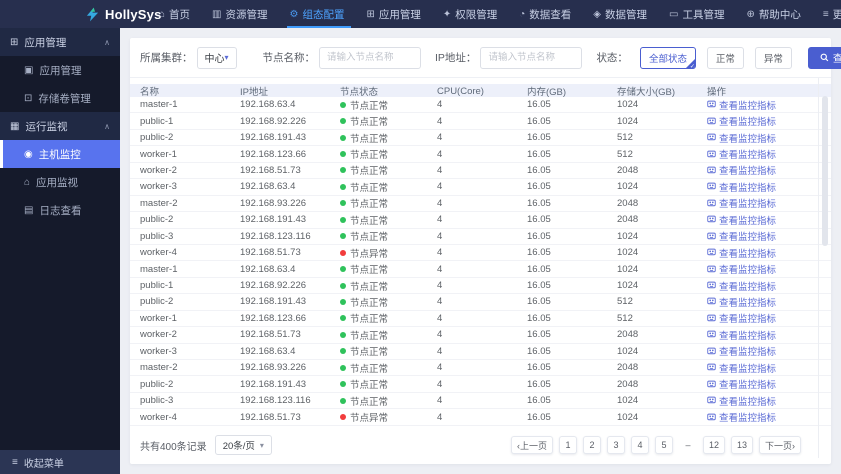 The image size is (841, 474). What do you see at coordinates (741, 445) in the screenshot?
I see `page-button: 13` at bounding box center [741, 445].